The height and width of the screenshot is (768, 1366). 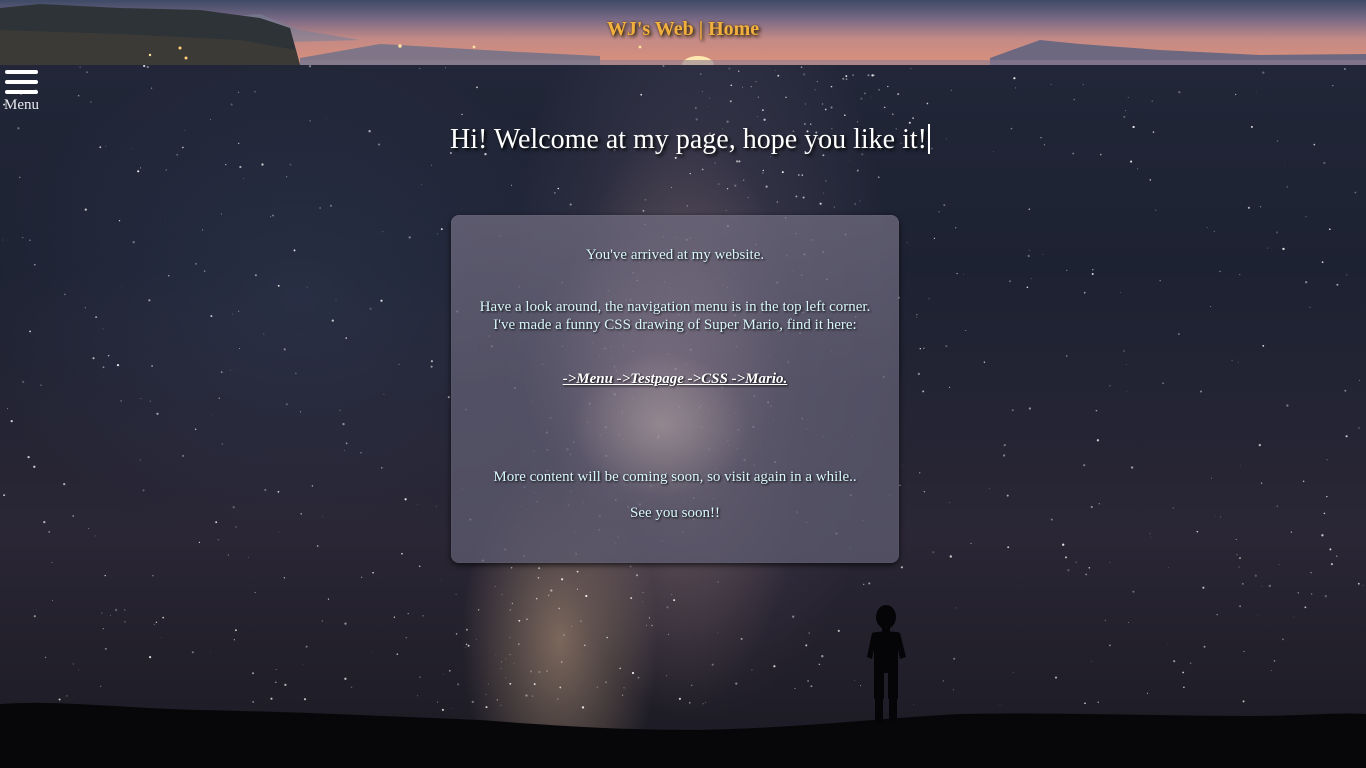 I want to click on mario-page-link: ->Menu ->Testpage ->CSS ->Mario., so click(x=675, y=379).